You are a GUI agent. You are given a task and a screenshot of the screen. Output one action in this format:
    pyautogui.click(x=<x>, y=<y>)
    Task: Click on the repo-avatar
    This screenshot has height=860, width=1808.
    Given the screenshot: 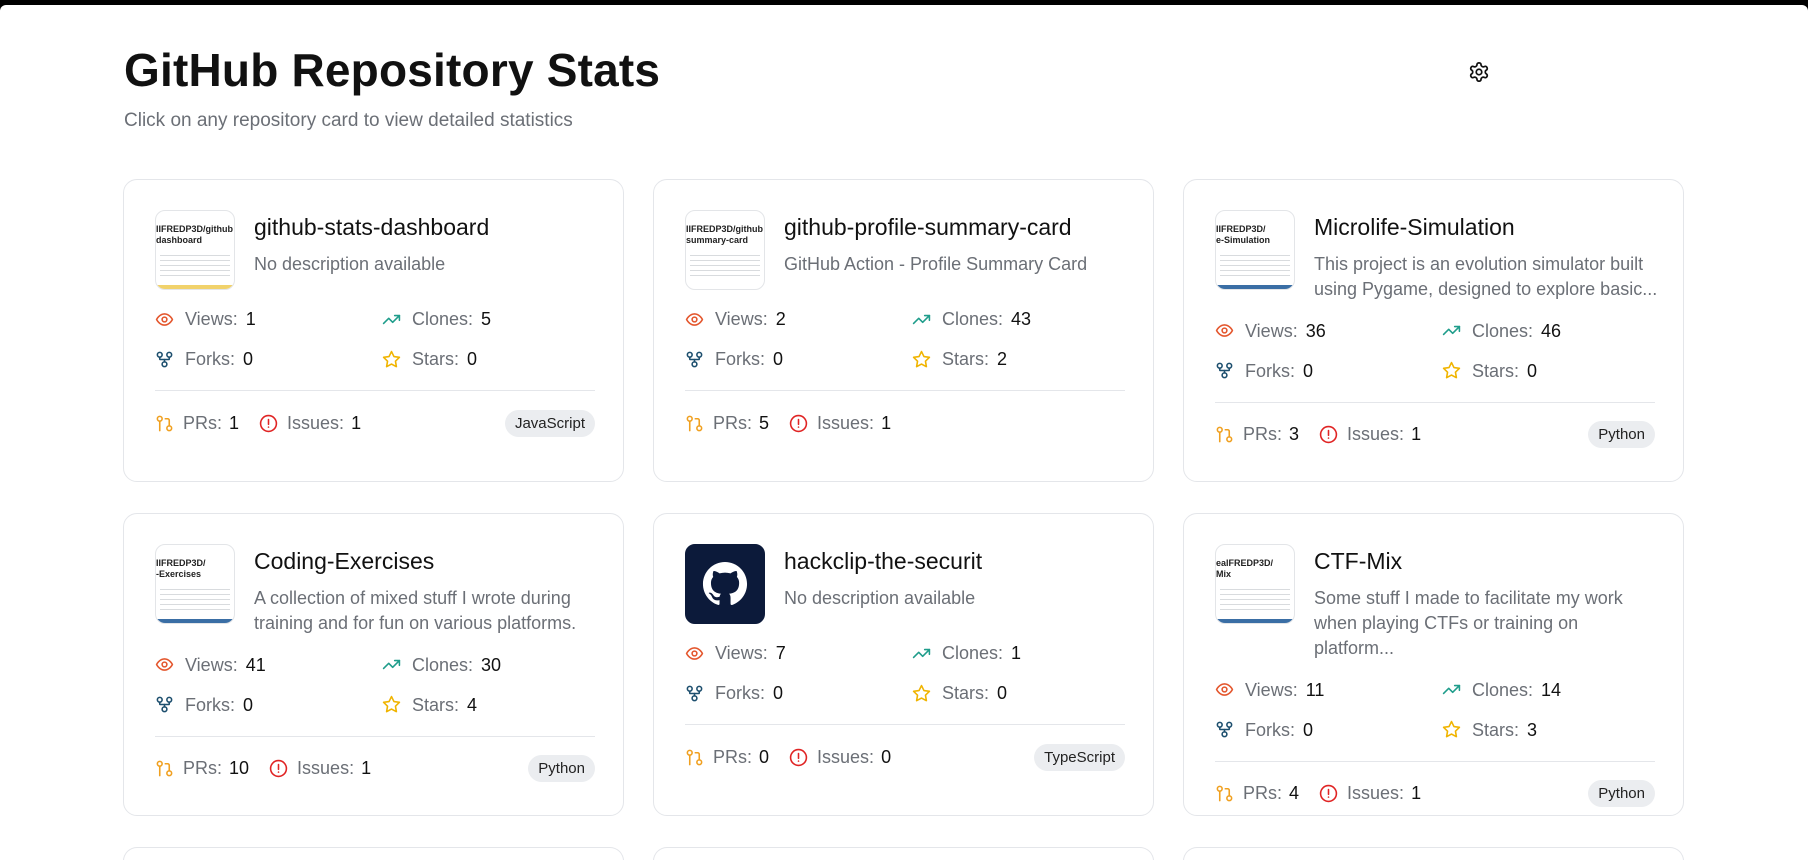 What is the action you would take?
    pyautogui.click(x=725, y=584)
    